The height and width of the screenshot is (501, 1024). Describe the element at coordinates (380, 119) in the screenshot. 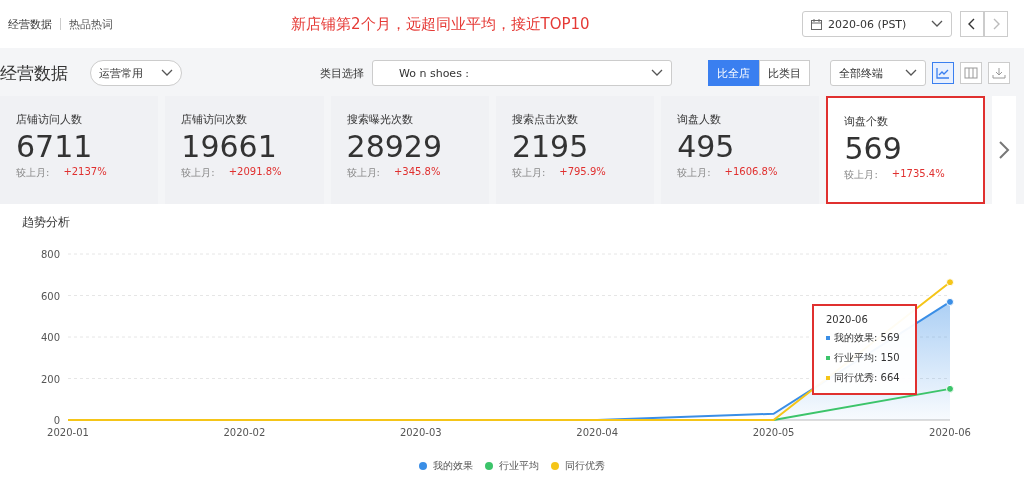

I see `metric-name: 搜索曝光次数` at that location.